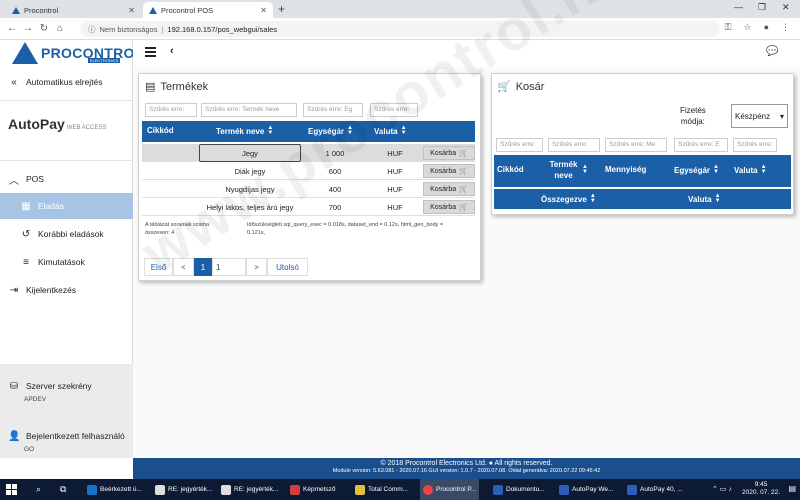 Image resolution: width=800 pixels, height=500 pixels. I want to click on filter-cikkod-input: Szűrés erre:, so click(171, 110).